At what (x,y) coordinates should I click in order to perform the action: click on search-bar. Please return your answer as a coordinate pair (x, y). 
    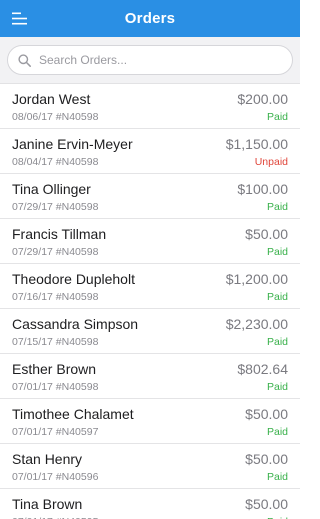
    Looking at the image, I should click on (150, 60).